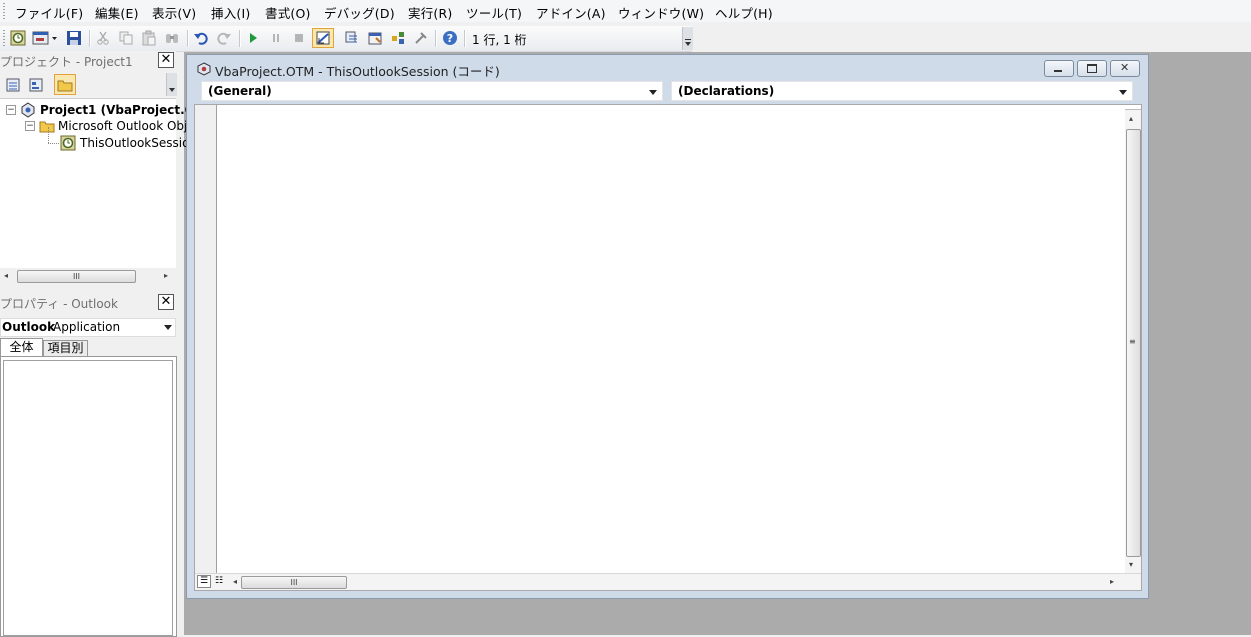  Describe the element at coordinates (204, 581) in the screenshot. I see `procedure-view-icon: ☰` at that location.